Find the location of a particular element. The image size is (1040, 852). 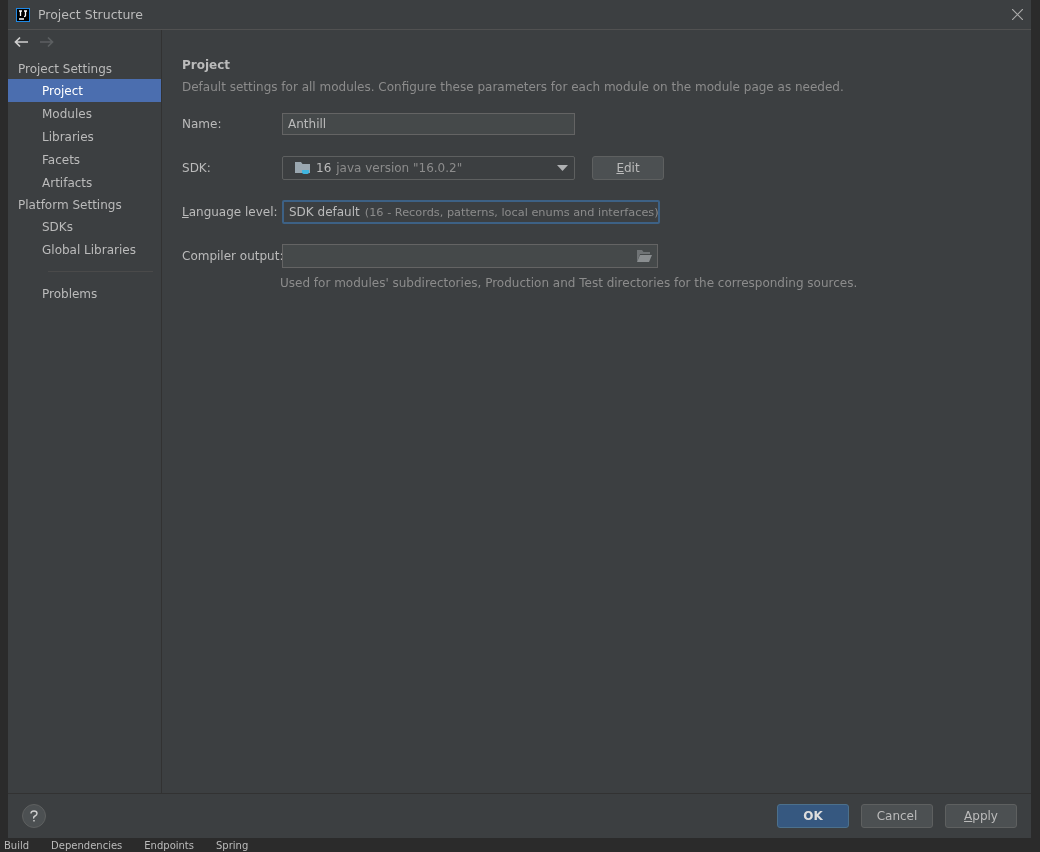

sidebar-item: Problems is located at coordinates (84, 293).